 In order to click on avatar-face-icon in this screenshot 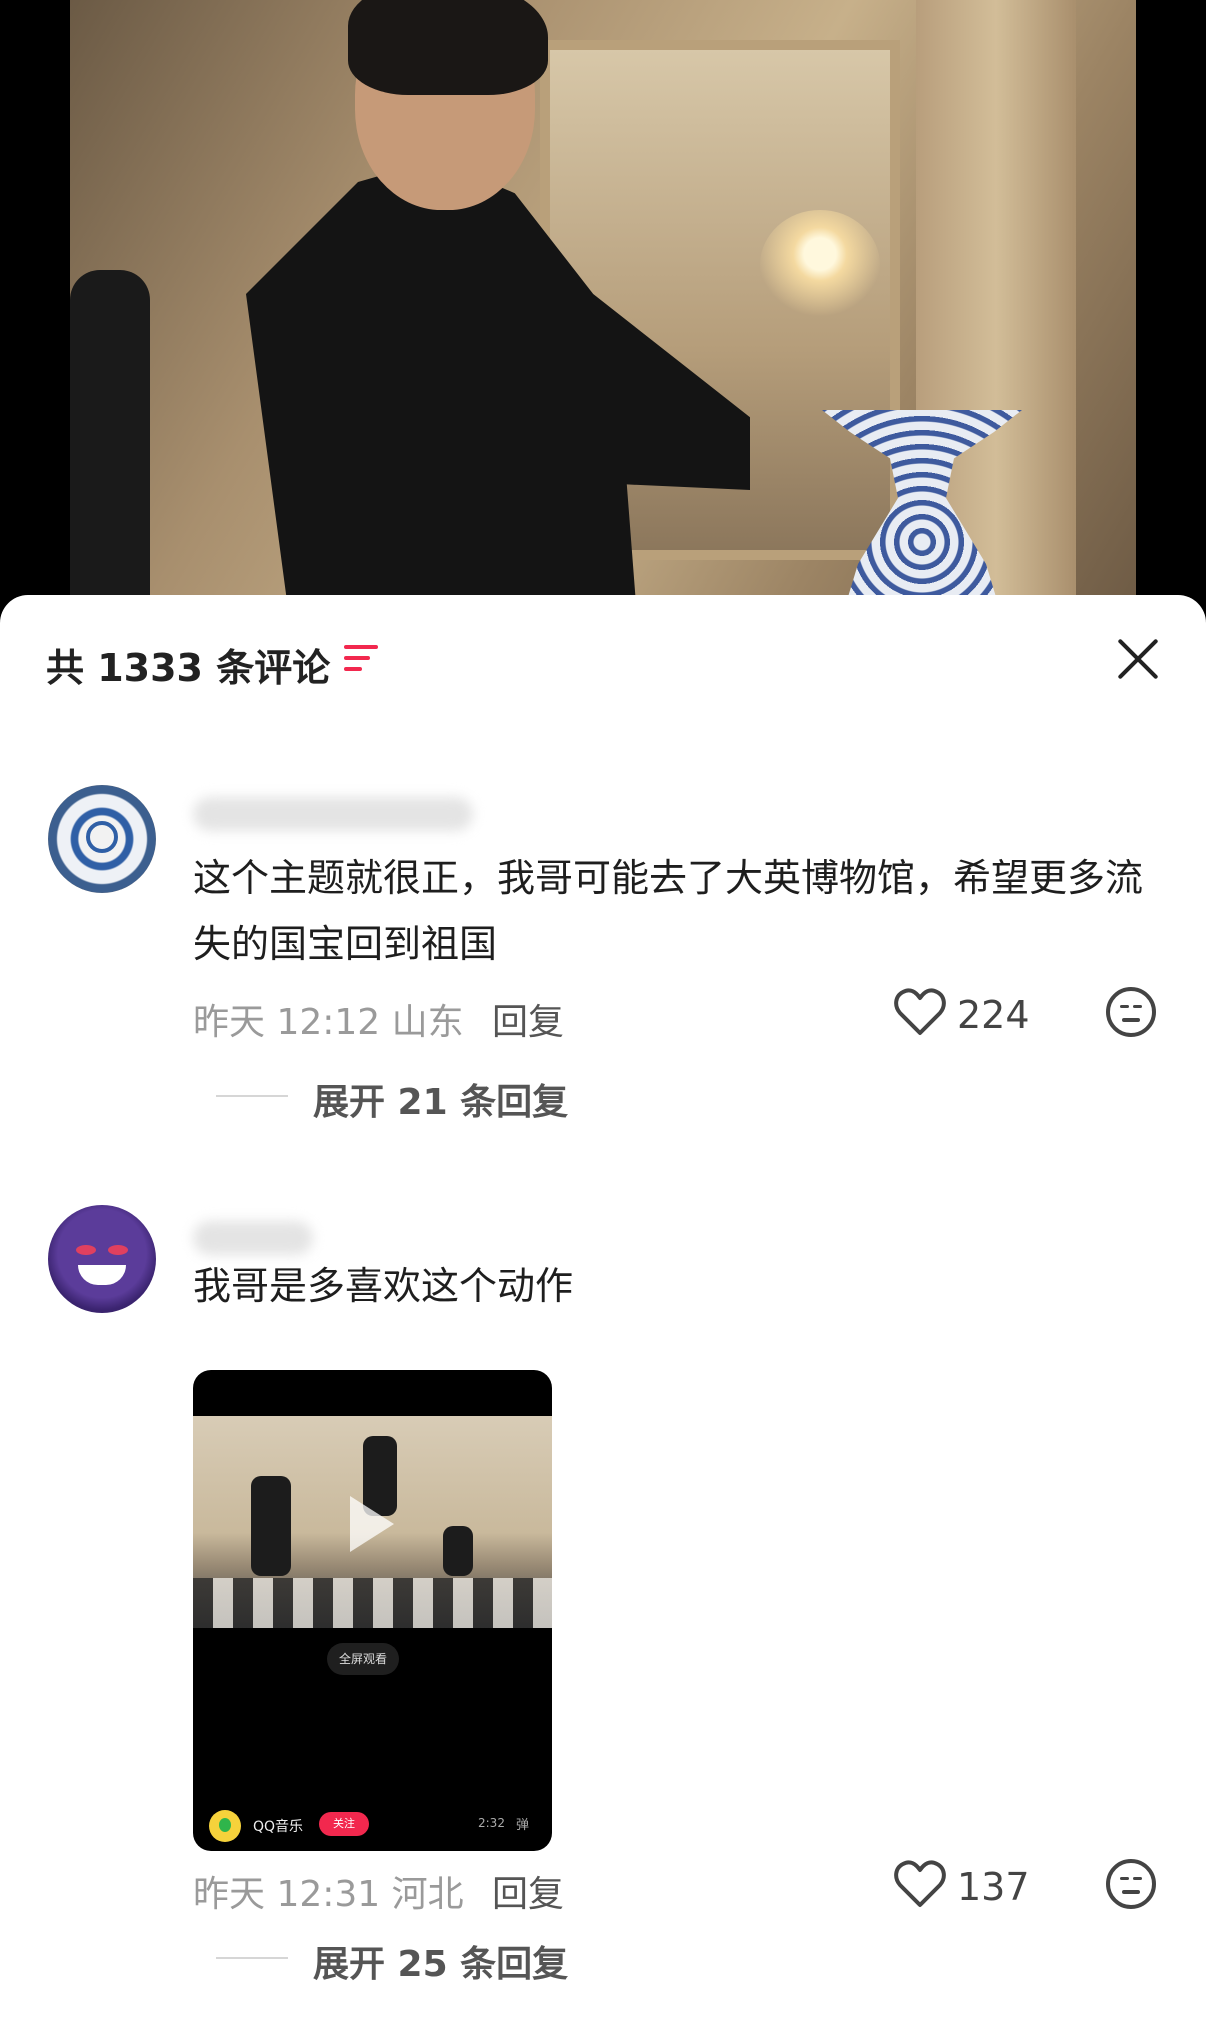, I will do `click(102, 837)`.